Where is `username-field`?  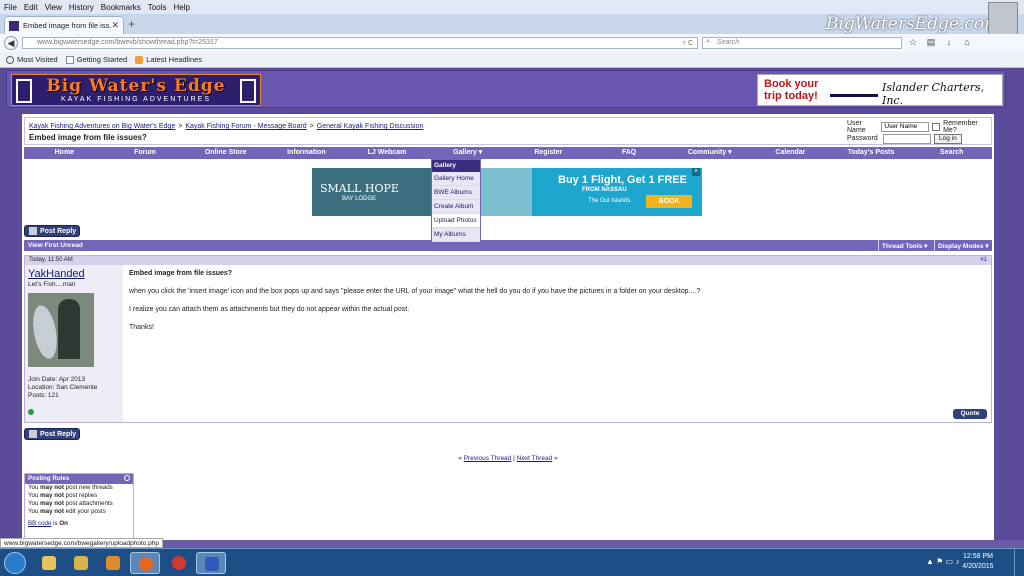
username-field is located at coordinates (905, 126).